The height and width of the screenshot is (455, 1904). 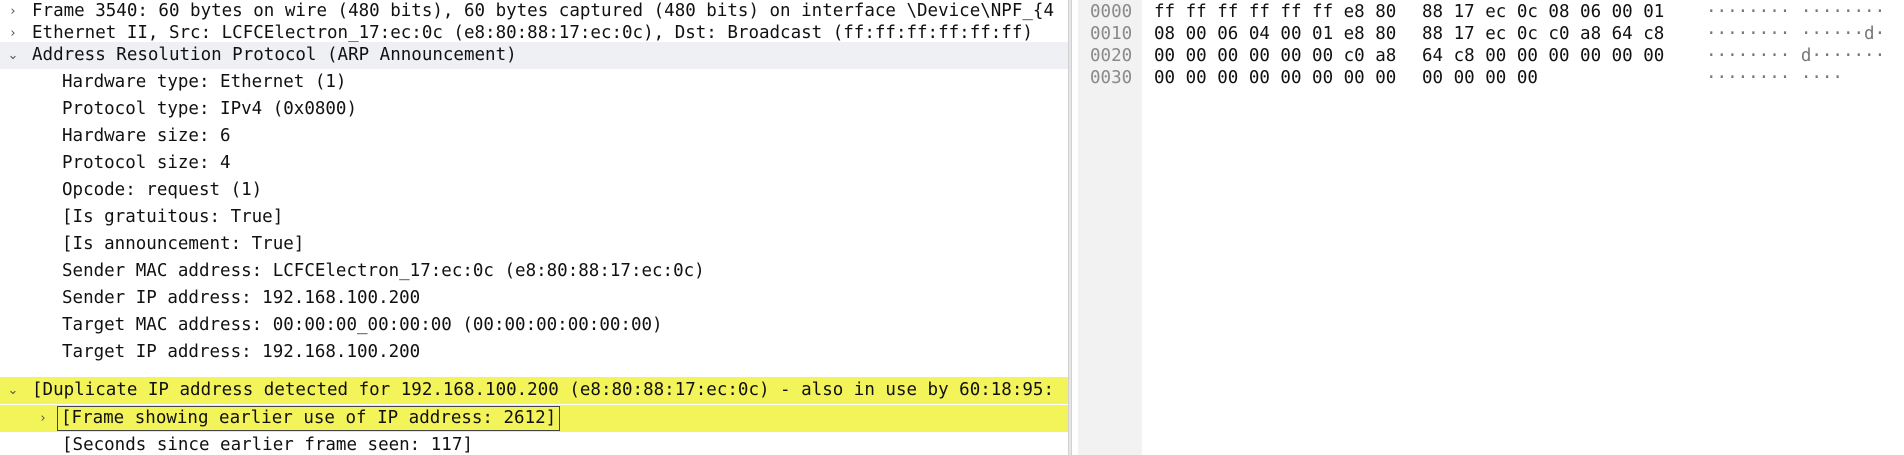 What do you see at coordinates (534, 298) in the screenshot?
I see `tree-row-sender-ip: Sender IP address: 192.168.100.200` at bounding box center [534, 298].